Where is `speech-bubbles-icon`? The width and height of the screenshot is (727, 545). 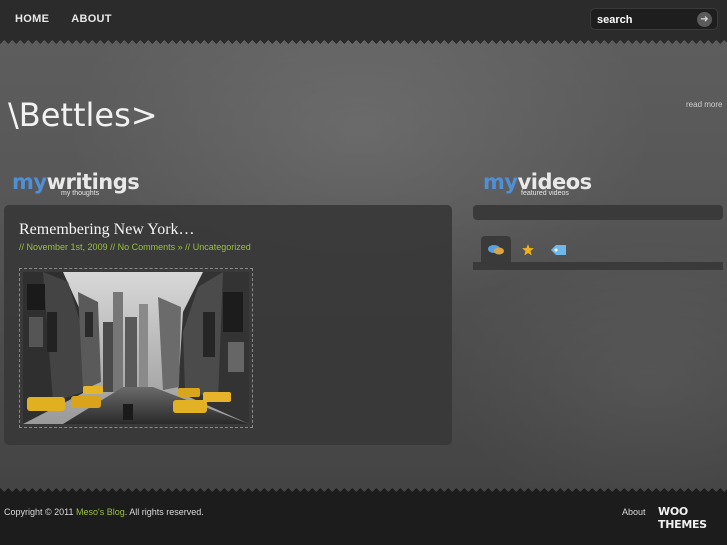
speech-bubbles-icon is located at coordinates (496, 249).